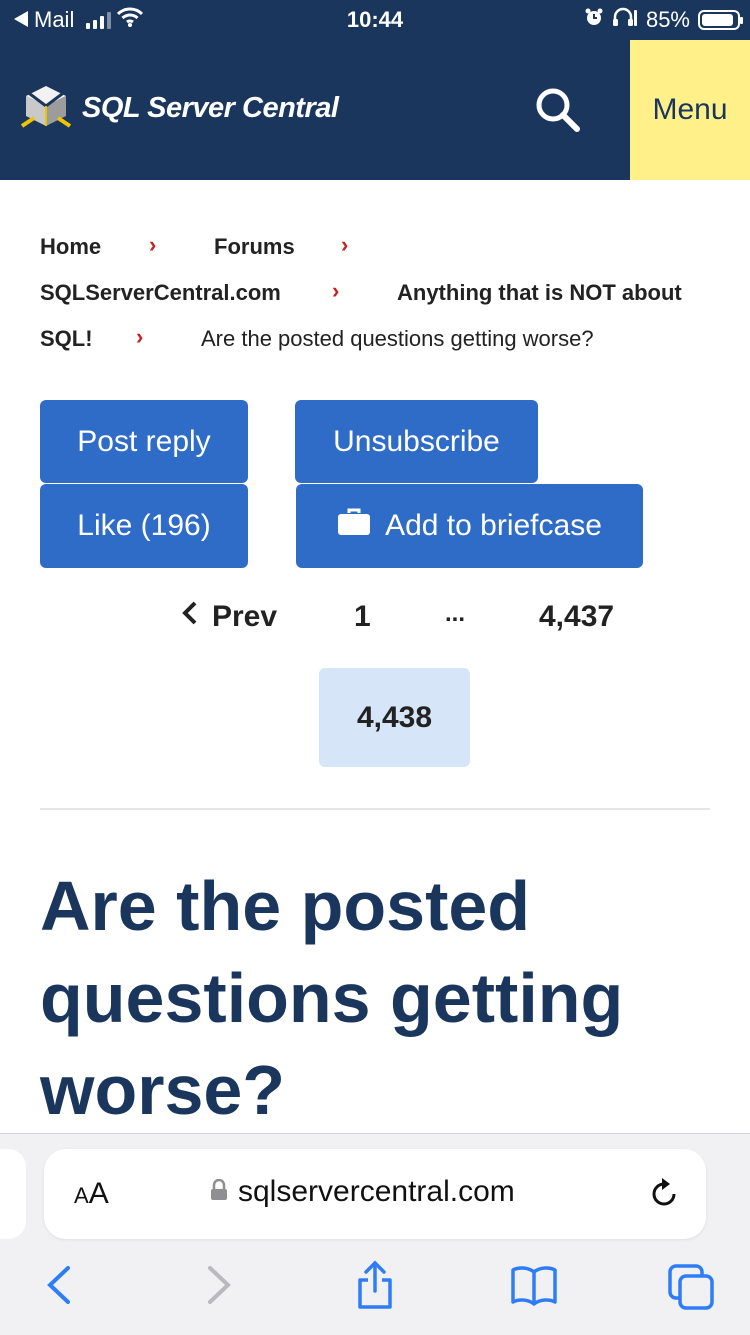  What do you see at coordinates (210, 108) in the screenshot?
I see `logo-text: SQL Server Central` at bounding box center [210, 108].